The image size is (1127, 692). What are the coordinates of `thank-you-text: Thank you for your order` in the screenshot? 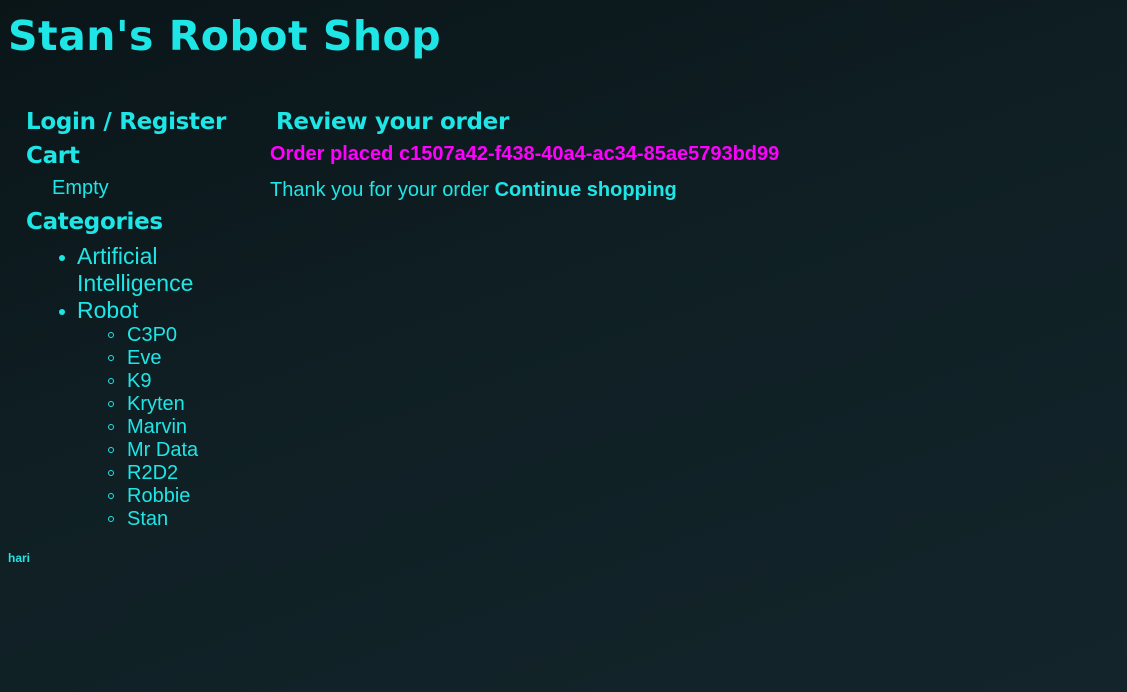 It's located at (379, 190).